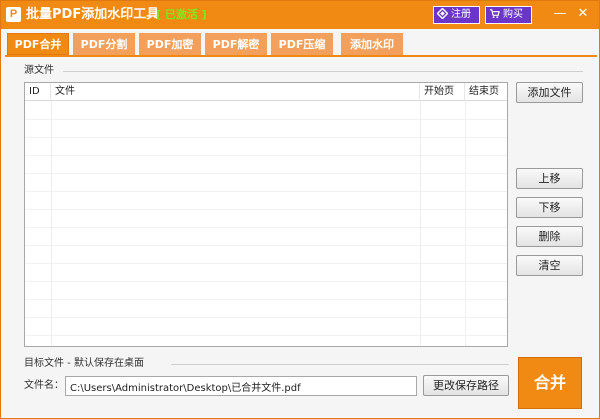  What do you see at coordinates (170, 44) in the screenshot?
I see `tab-pdf-encrypt: PDF加密` at bounding box center [170, 44].